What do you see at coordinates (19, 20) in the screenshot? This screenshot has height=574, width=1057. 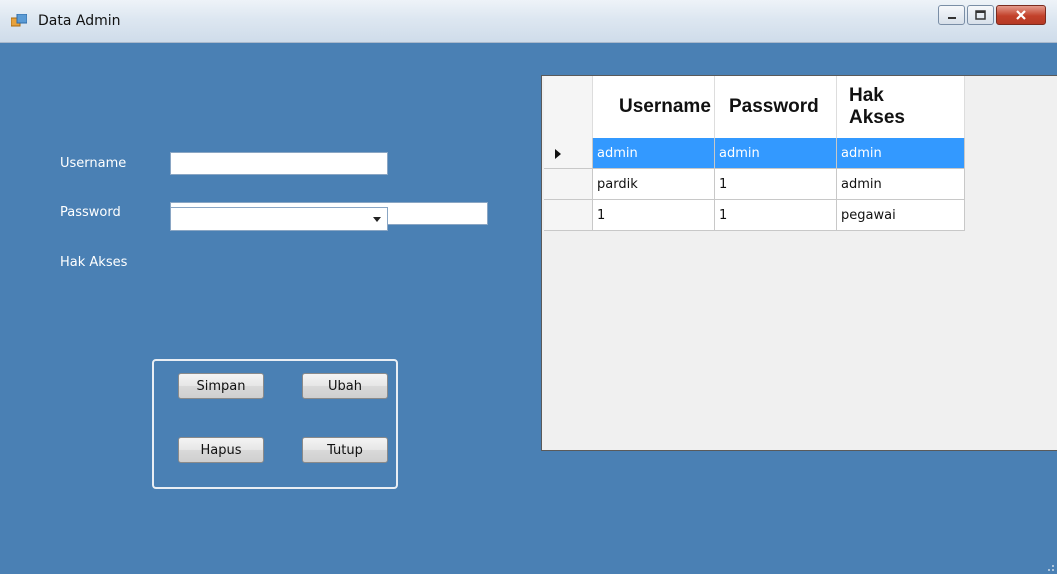 I see `app-icon` at bounding box center [19, 20].